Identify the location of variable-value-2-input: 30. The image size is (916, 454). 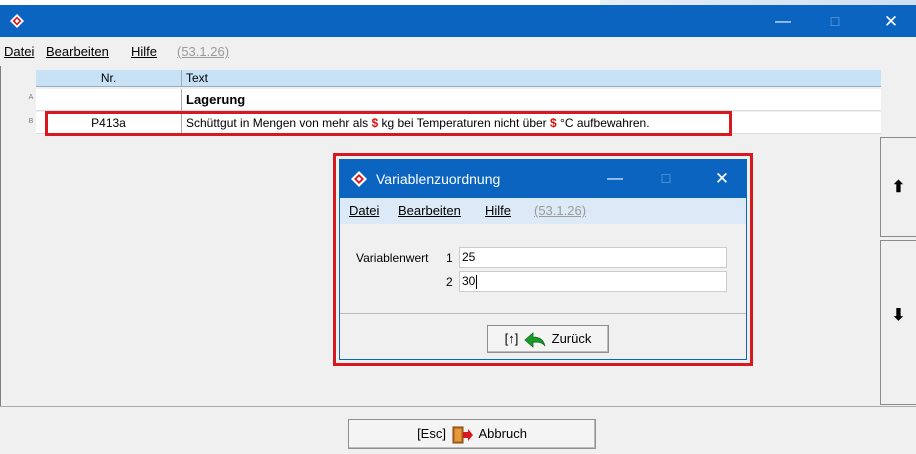
(593, 281).